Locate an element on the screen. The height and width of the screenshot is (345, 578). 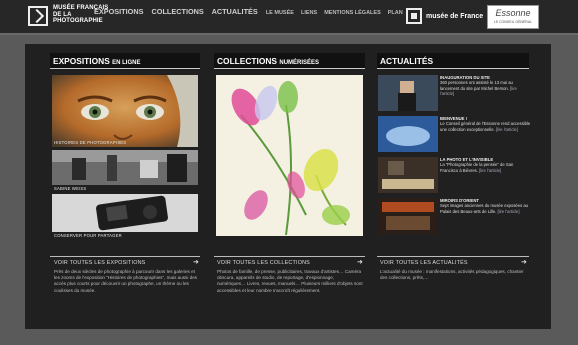
exposition-caption-2: SABINE WEISS is located at coordinates (70, 188).